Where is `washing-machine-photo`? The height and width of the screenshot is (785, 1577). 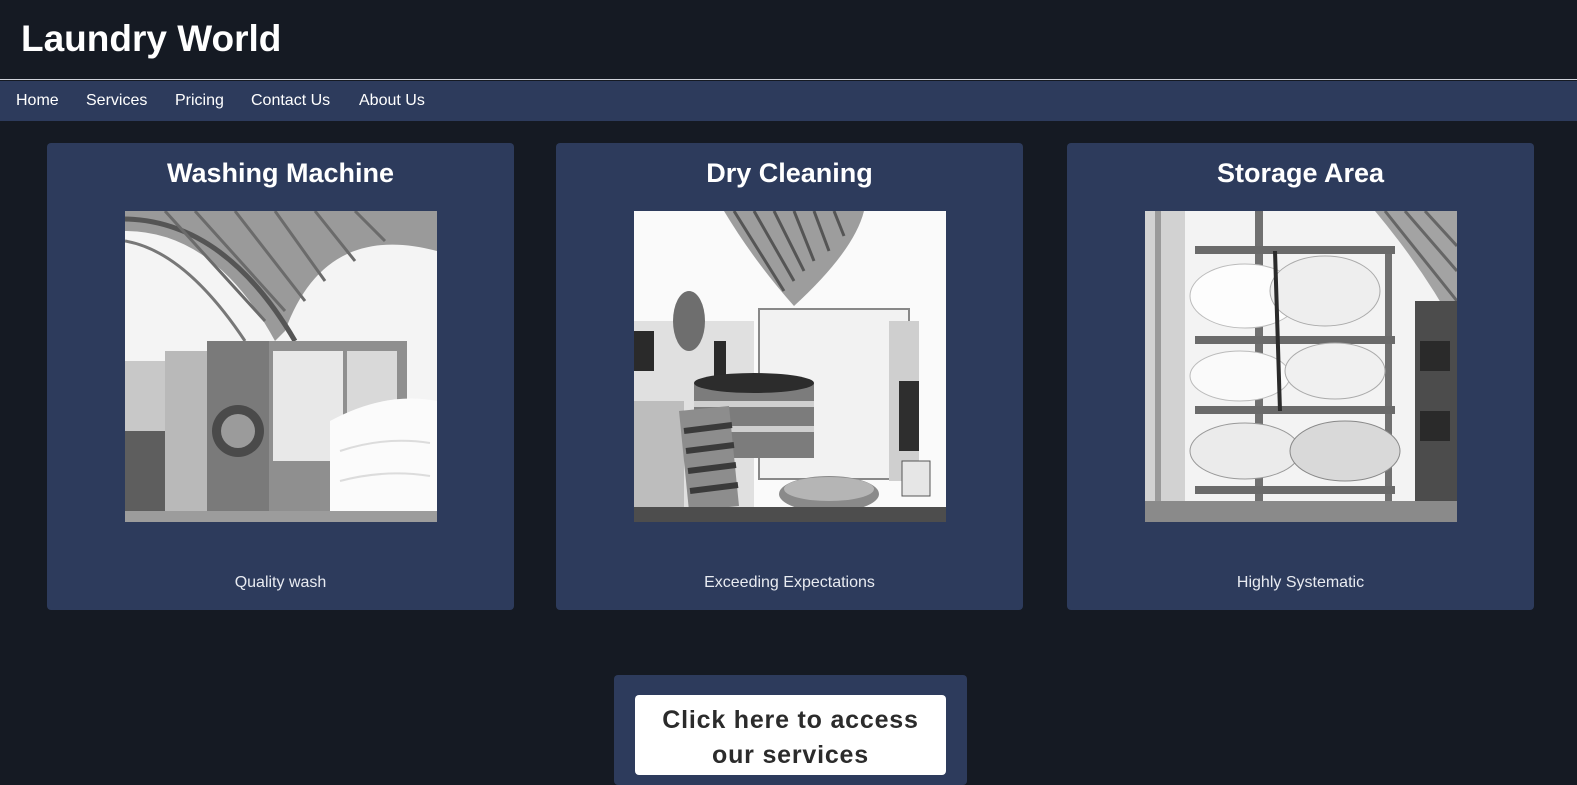
washing-machine-photo is located at coordinates (281, 366).